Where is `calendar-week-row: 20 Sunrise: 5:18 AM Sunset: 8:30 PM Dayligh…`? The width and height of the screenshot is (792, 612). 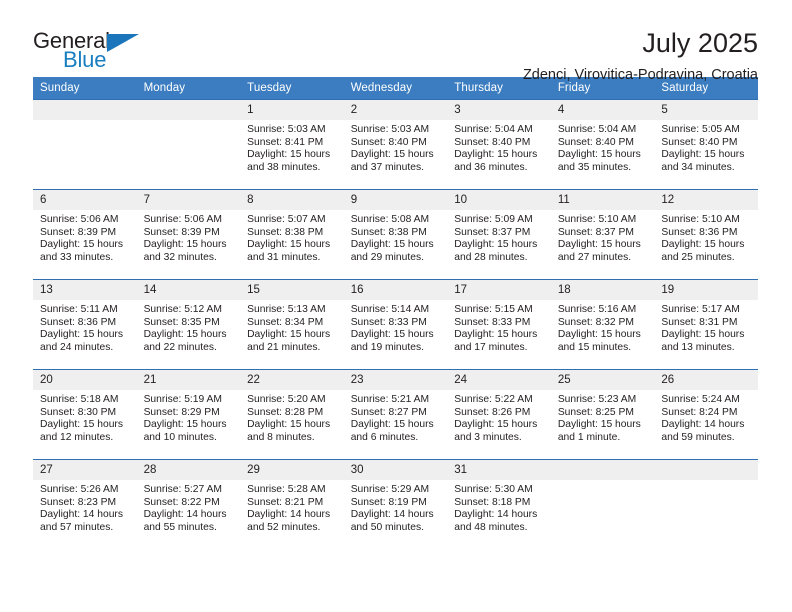 calendar-week-row: 20 Sunrise: 5:18 AM Sunset: 8:30 PM Dayligh… is located at coordinates (395, 414).